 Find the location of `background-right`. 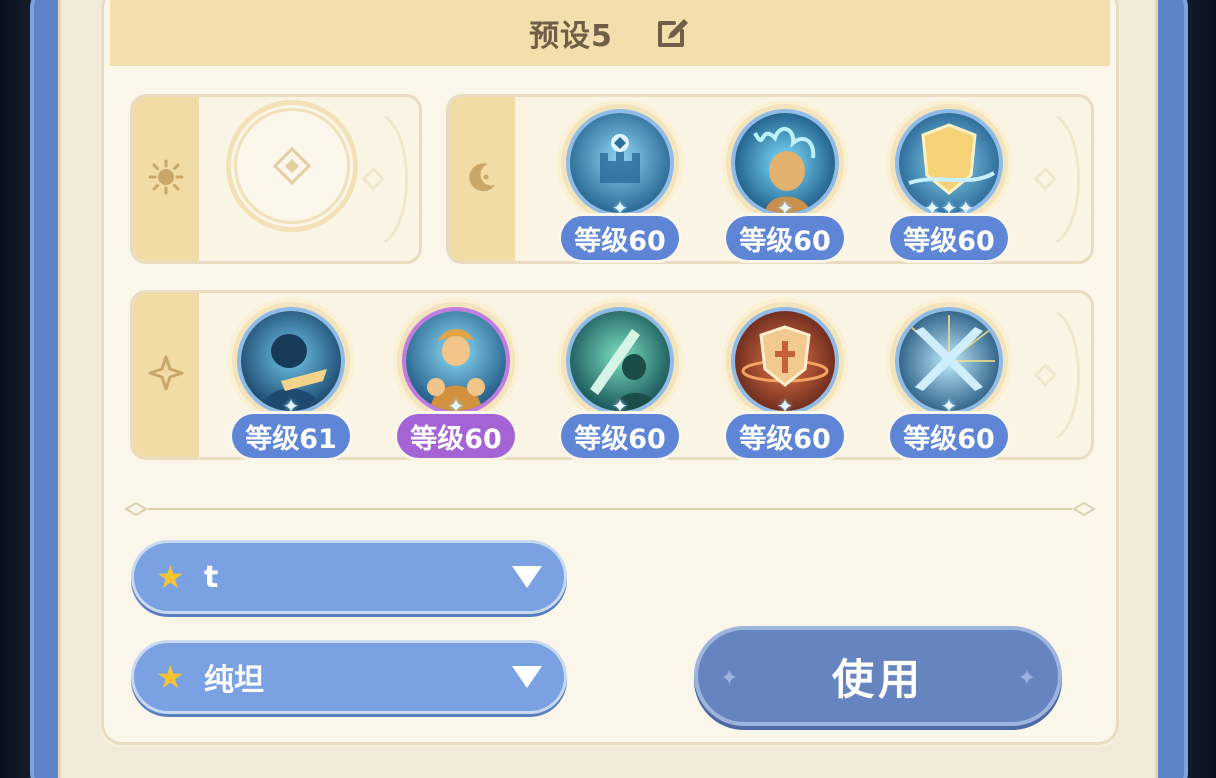

background-right is located at coordinates (1201, 389).